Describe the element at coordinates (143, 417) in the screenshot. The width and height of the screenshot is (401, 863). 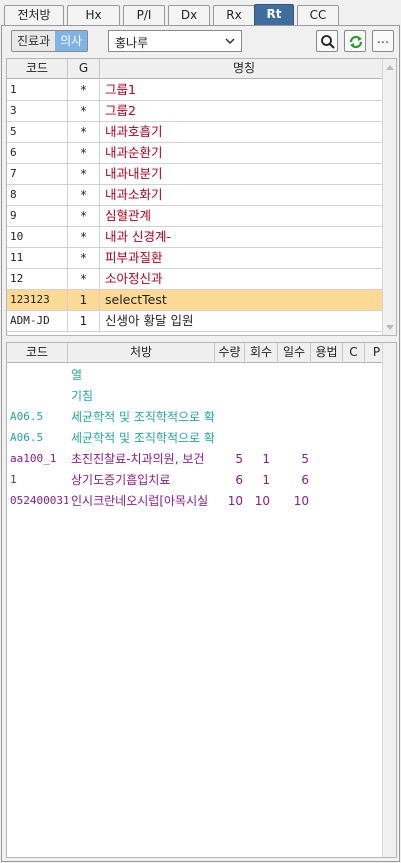
I see `rx-name: 세균학적 및 조직학적으로 확인된 후두, 기관 및 기관` at that location.